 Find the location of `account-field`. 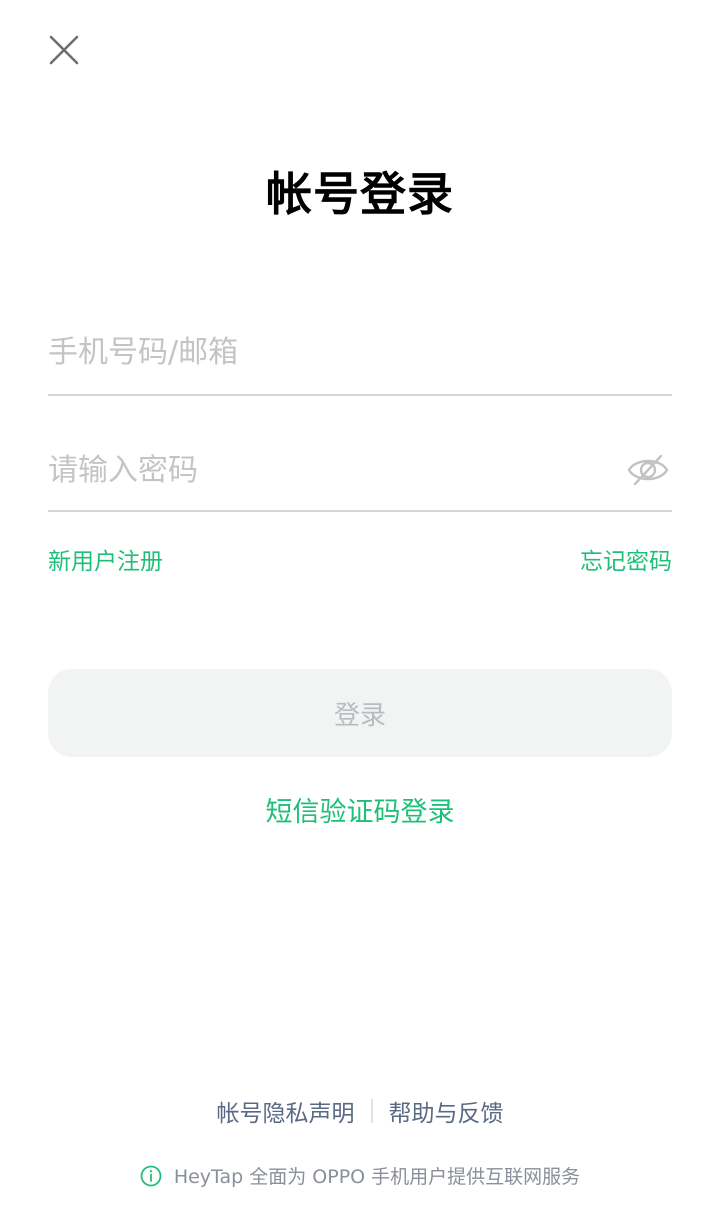

account-field is located at coordinates (360, 359).